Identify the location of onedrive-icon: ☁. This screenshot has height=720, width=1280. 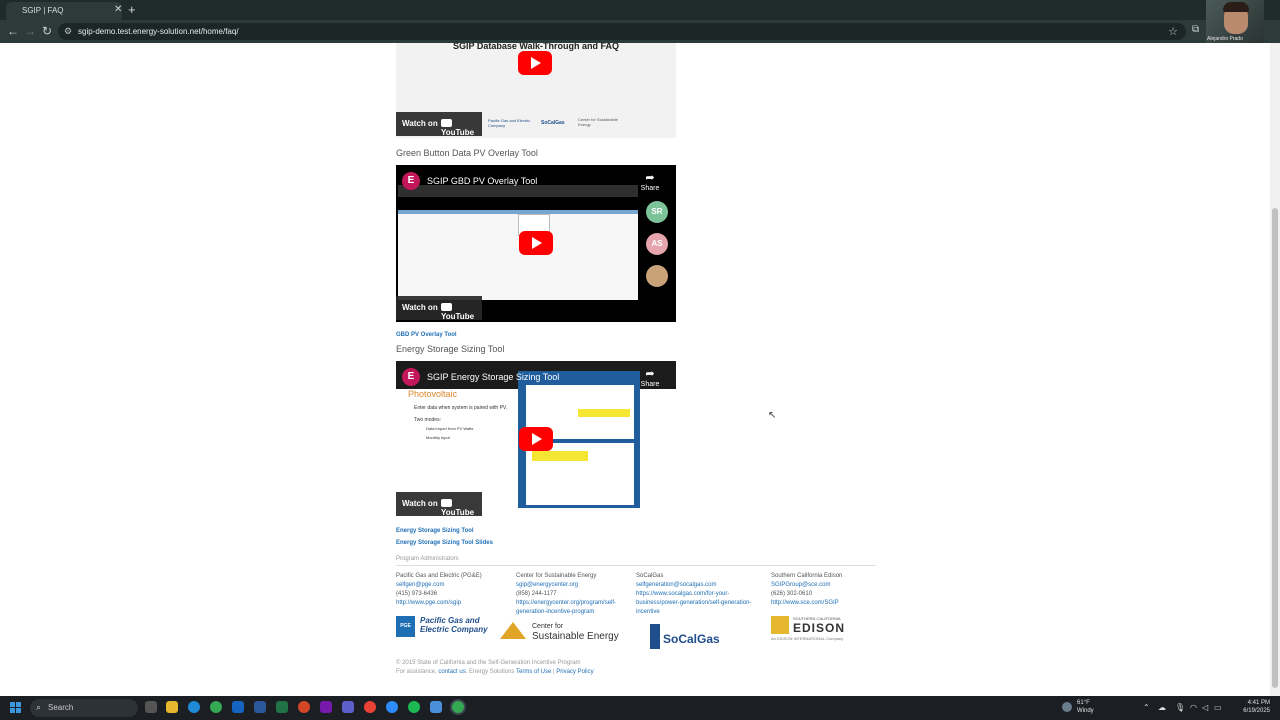
(1162, 707).